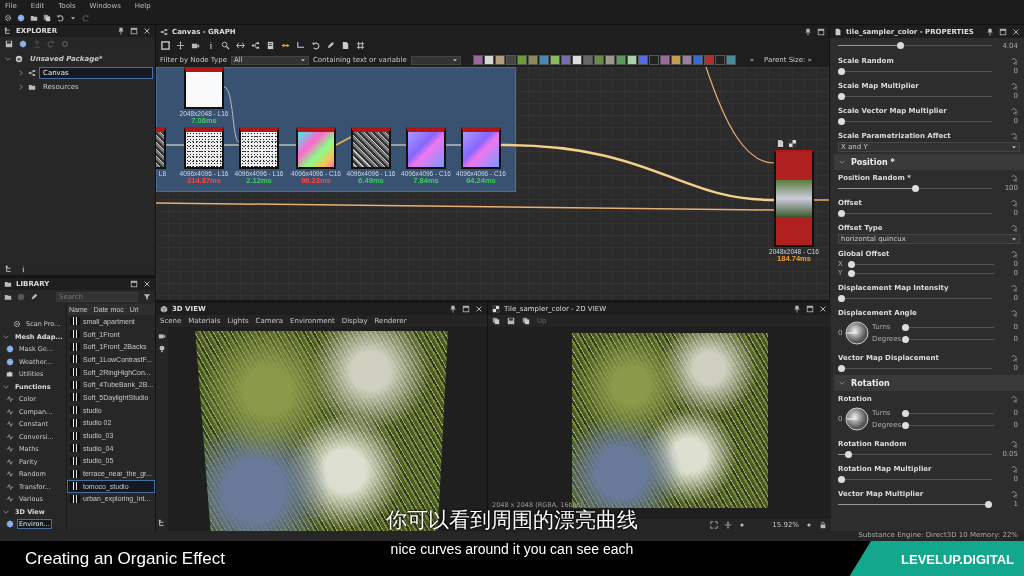 The height and width of the screenshot is (576, 1024). What do you see at coordinates (34, 297) in the screenshot?
I see `pen-icon` at bounding box center [34, 297].